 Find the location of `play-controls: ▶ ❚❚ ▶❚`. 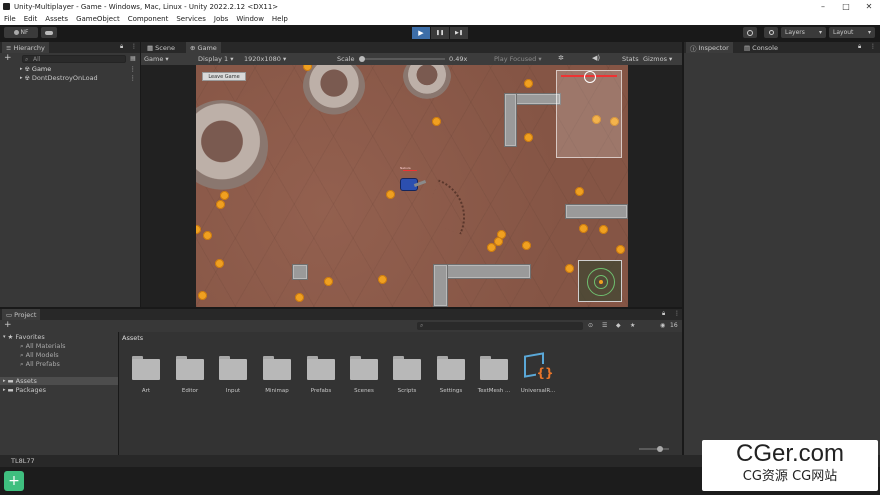

play-controls: ▶ ❚❚ ▶❚ is located at coordinates (440, 33).